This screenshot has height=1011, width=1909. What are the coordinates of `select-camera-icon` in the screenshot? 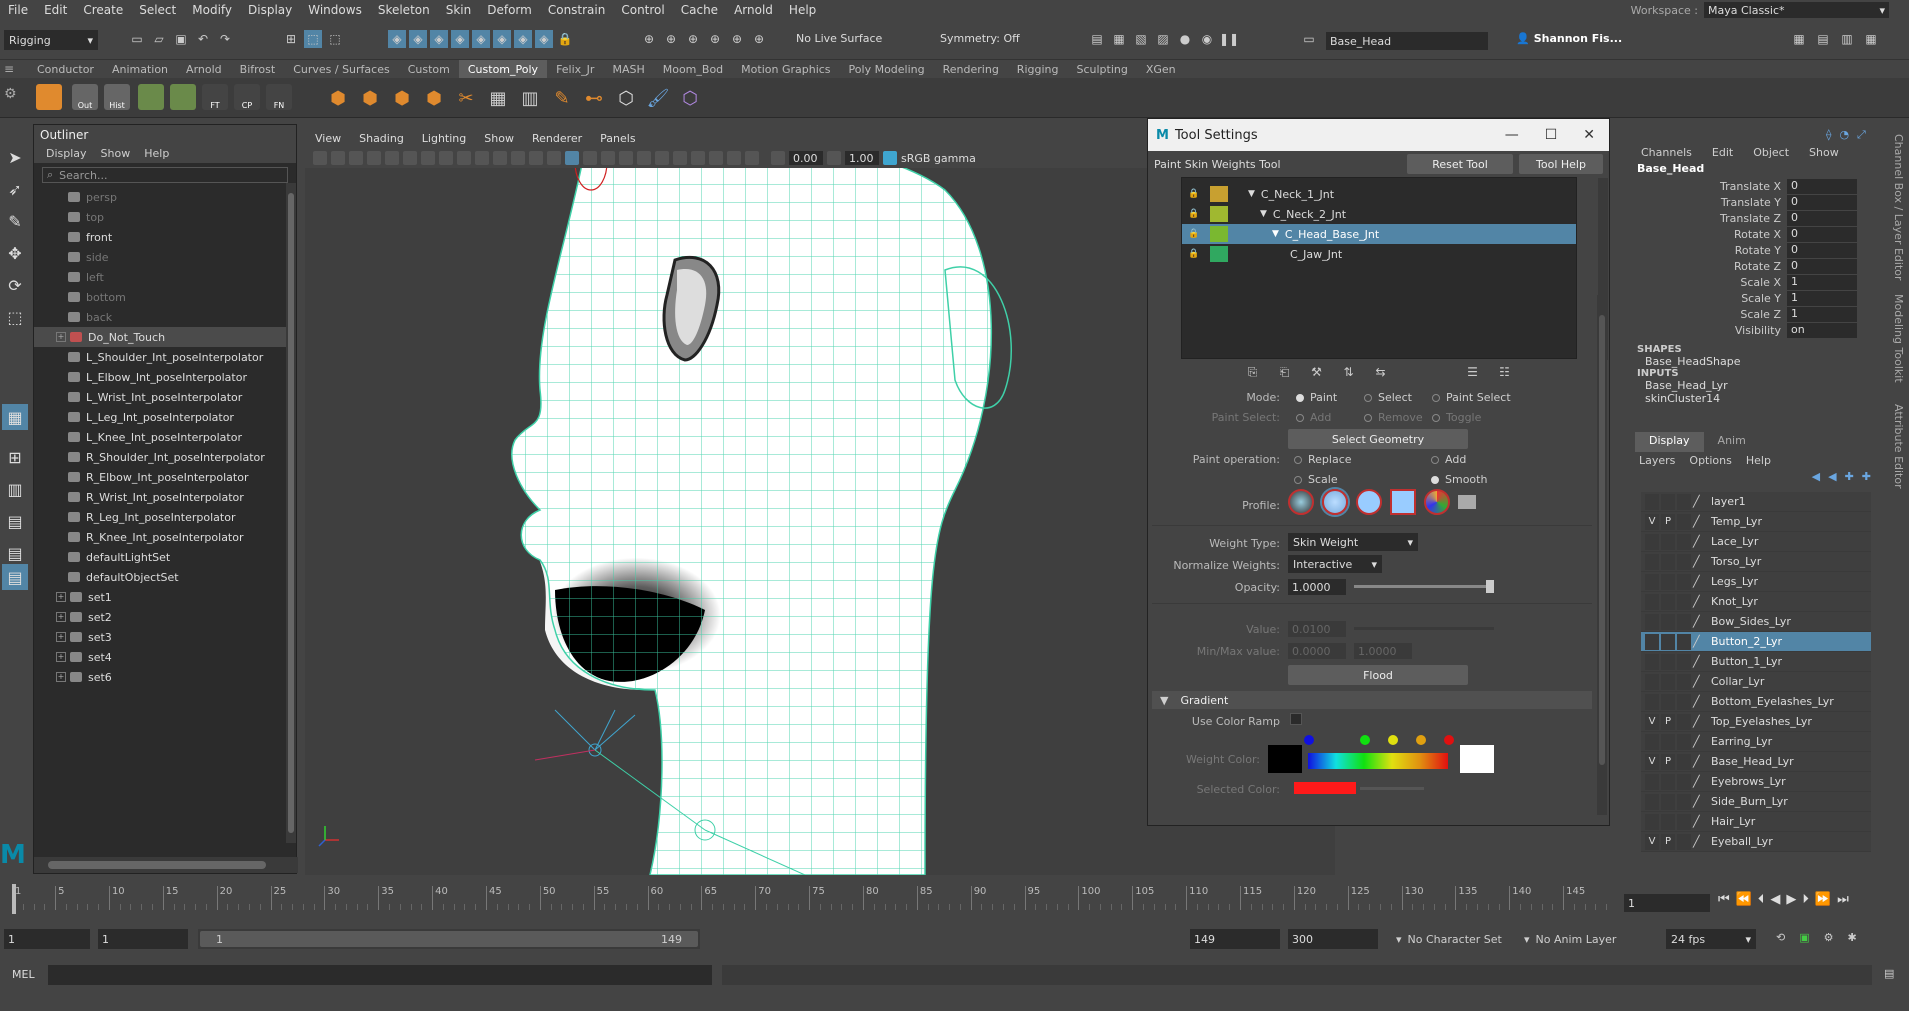 It's located at (320, 158).